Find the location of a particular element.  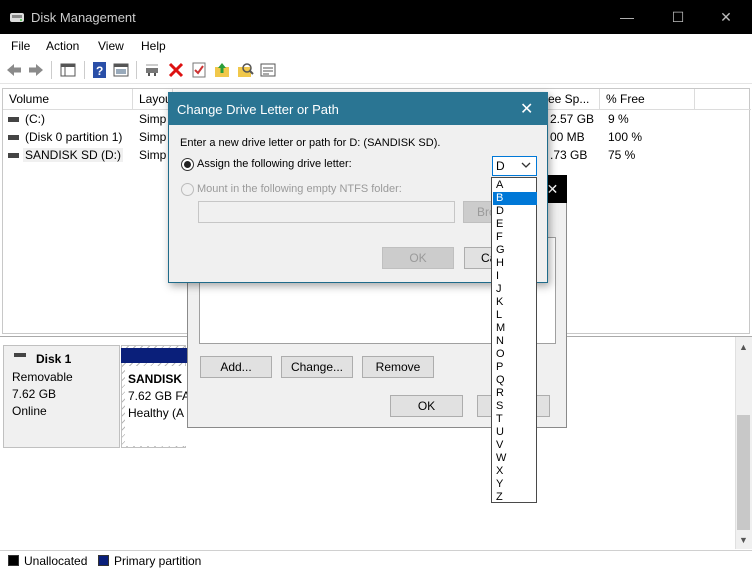

browse-button: Bro is located at coordinates (479, 212).